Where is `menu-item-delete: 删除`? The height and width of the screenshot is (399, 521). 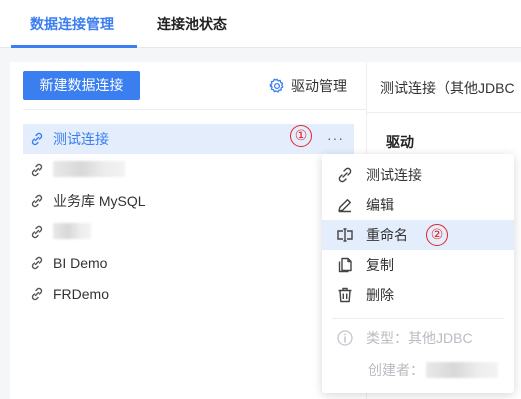 menu-item-delete: 删除 is located at coordinates (418, 295).